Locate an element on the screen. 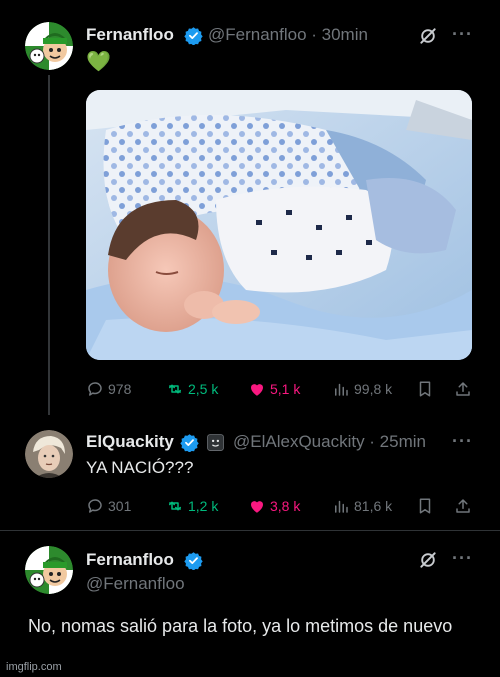 The height and width of the screenshot is (677, 500). tweet-text-emoji: 💚 is located at coordinates (98, 62).